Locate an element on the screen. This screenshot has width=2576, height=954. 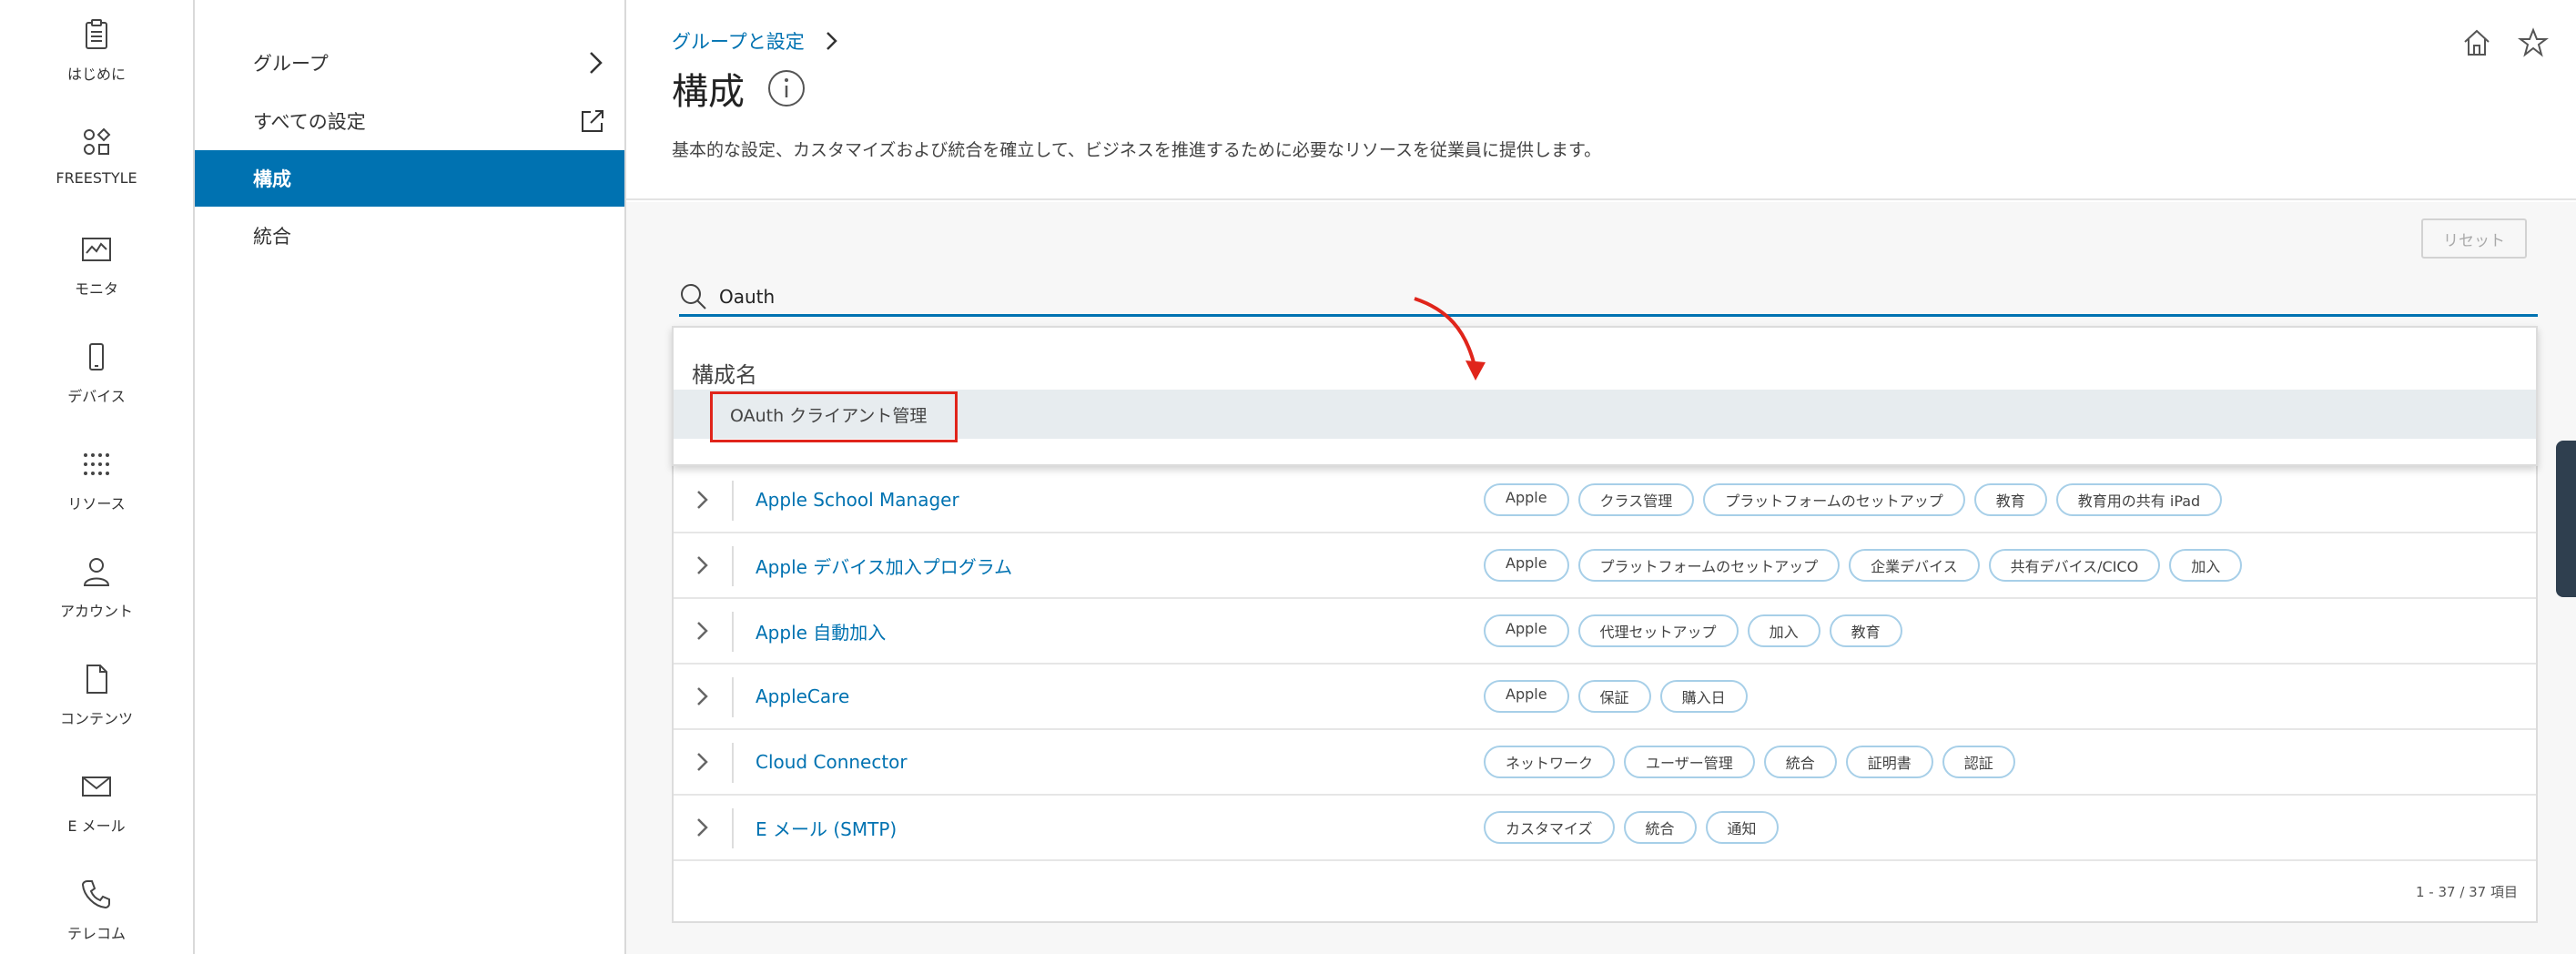
nav-telecom: テレコム is located at coordinates (96, 910).